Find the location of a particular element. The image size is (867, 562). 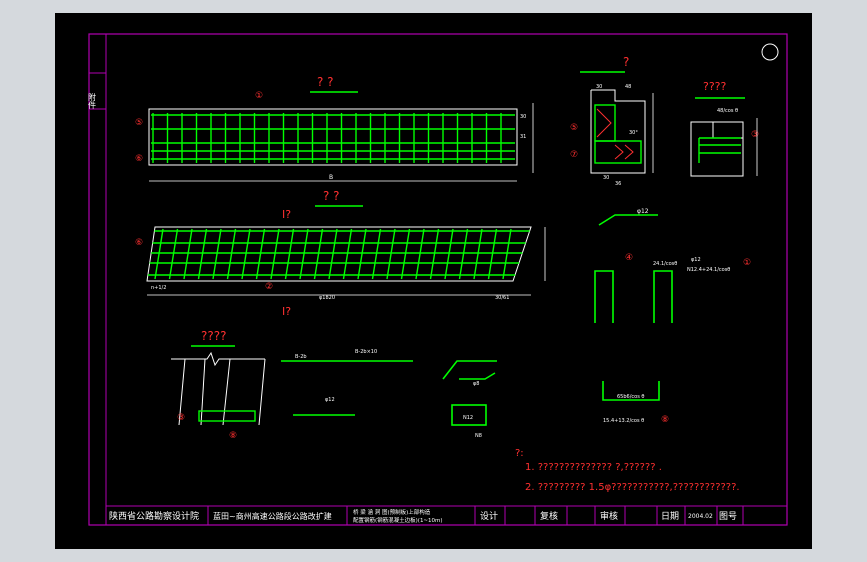

tb-approve: 审核 is located at coordinates (609, 516).